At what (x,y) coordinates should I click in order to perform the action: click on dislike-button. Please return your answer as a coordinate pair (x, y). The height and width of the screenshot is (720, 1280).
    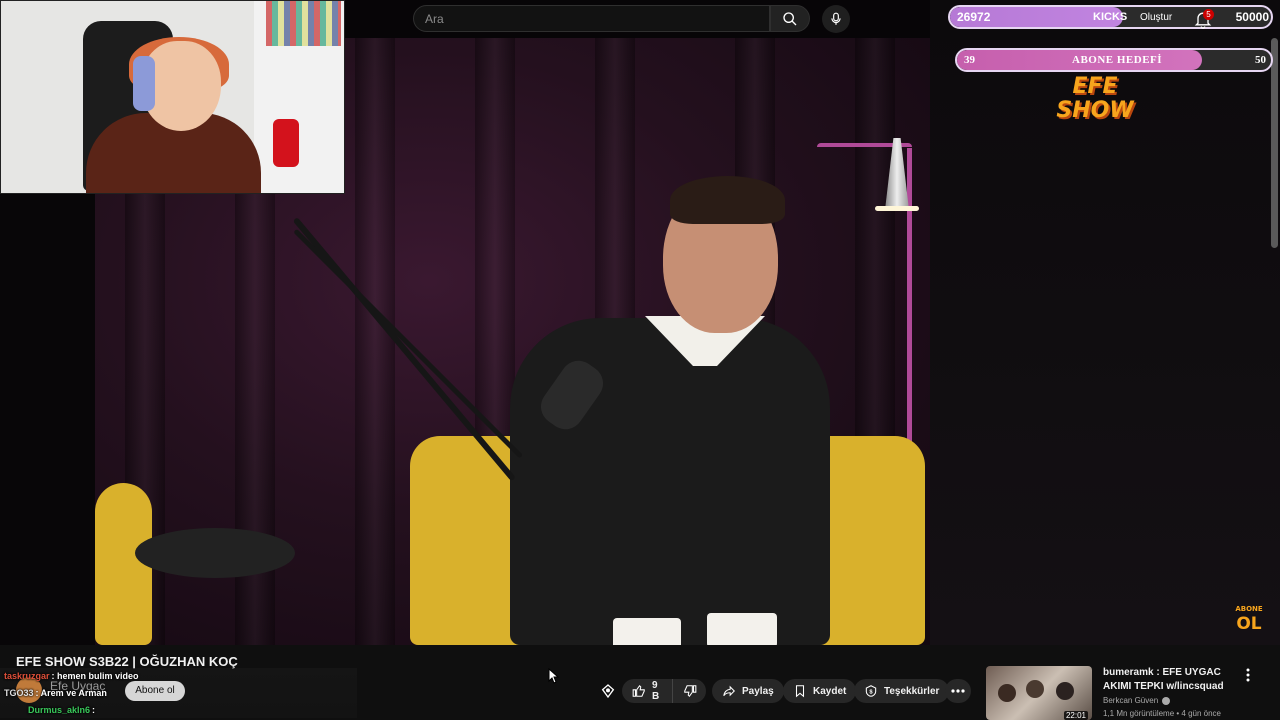
    Looking at the image, I should click on (689, 691).